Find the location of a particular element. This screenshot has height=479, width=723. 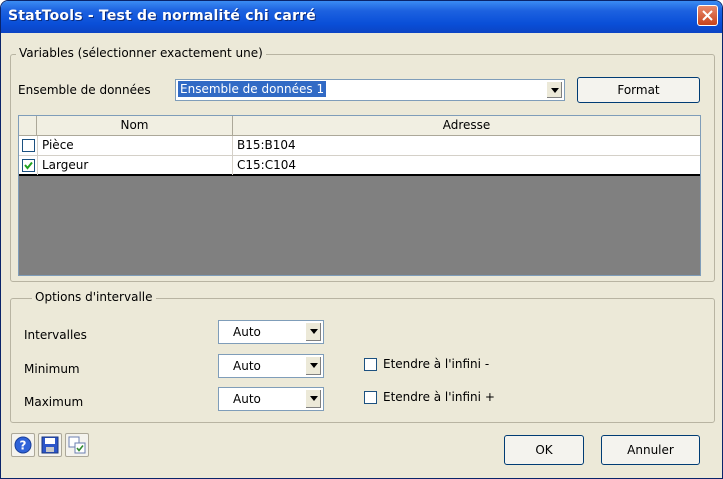

header-nom: Nom is located at coordinates (135, 125).